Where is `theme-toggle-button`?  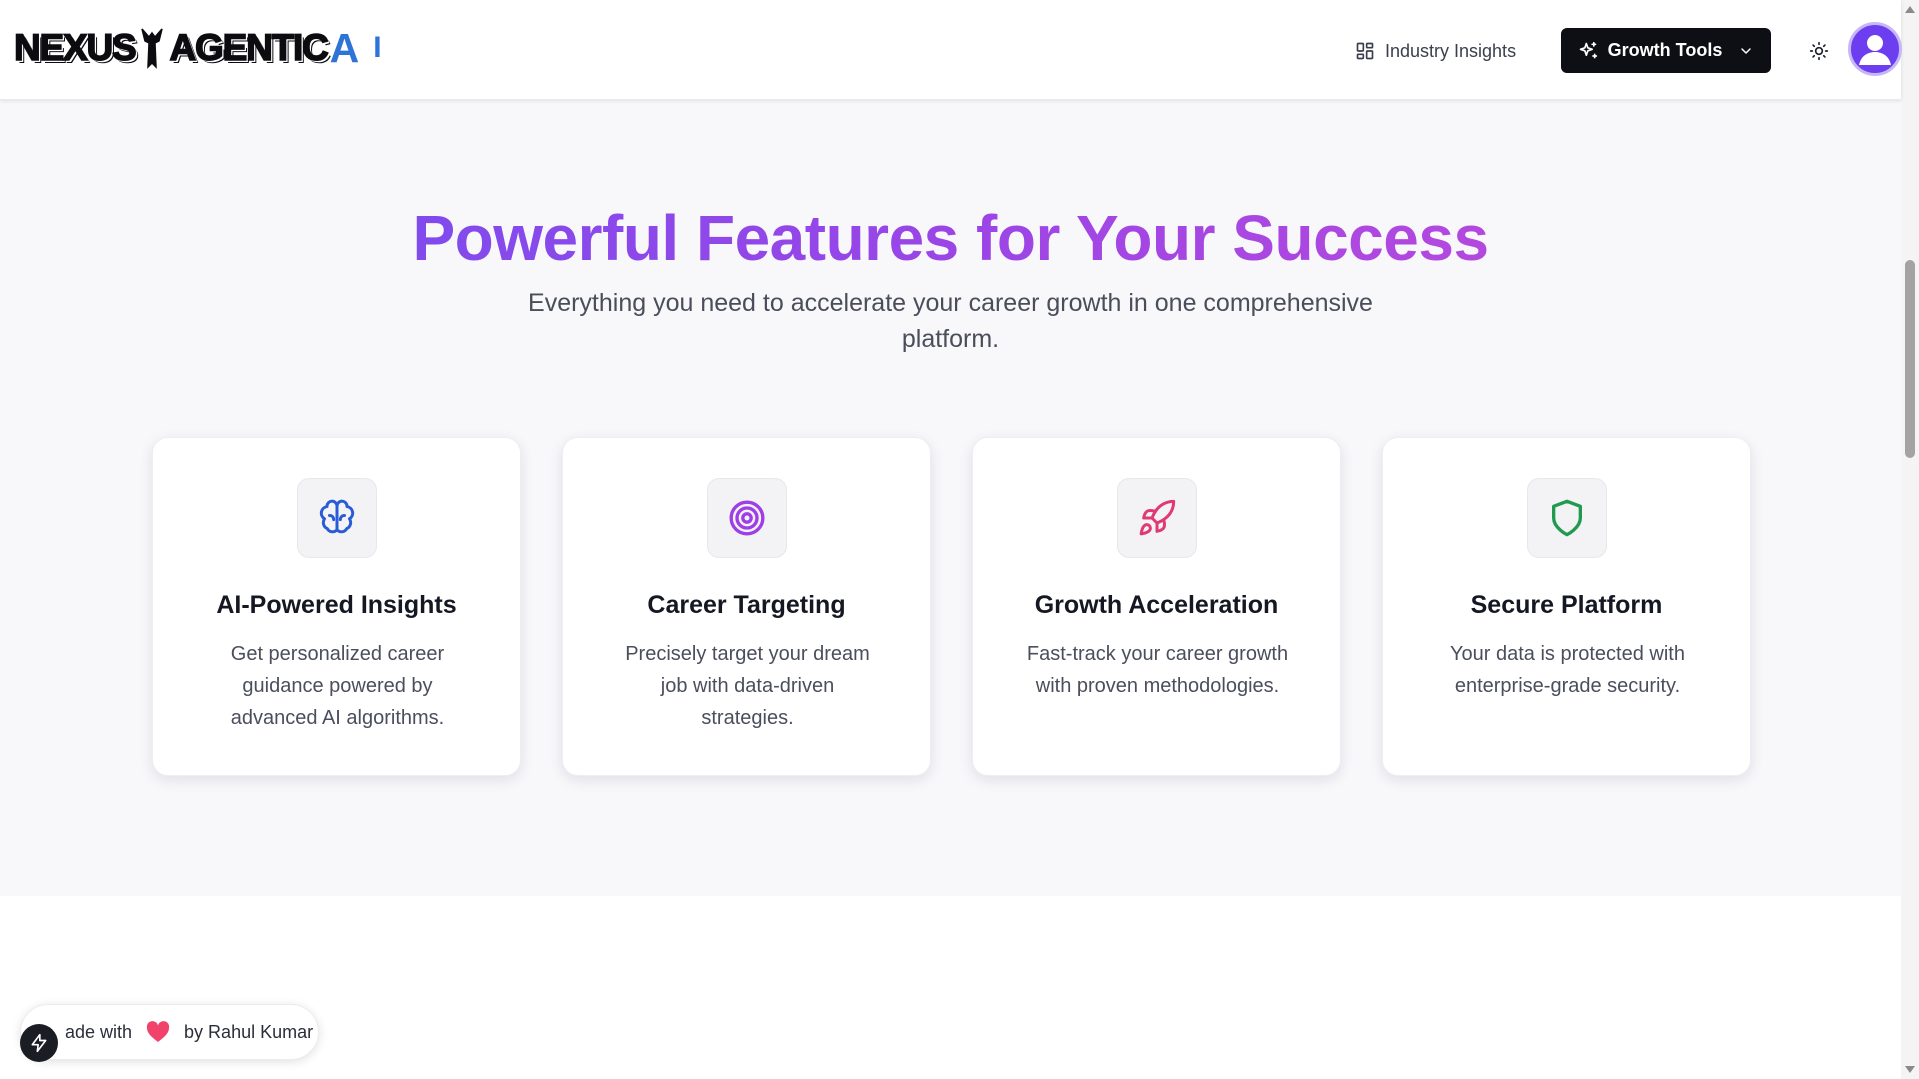
theme-toggle-button is located at coordinates (1819, 51).